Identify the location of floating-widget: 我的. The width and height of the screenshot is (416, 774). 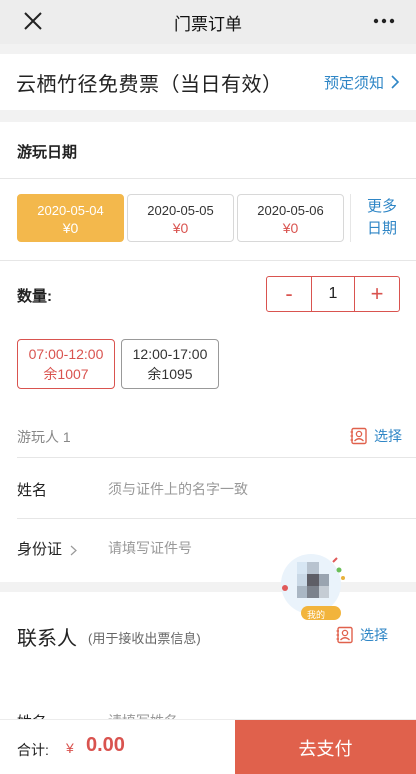
(313, 586).